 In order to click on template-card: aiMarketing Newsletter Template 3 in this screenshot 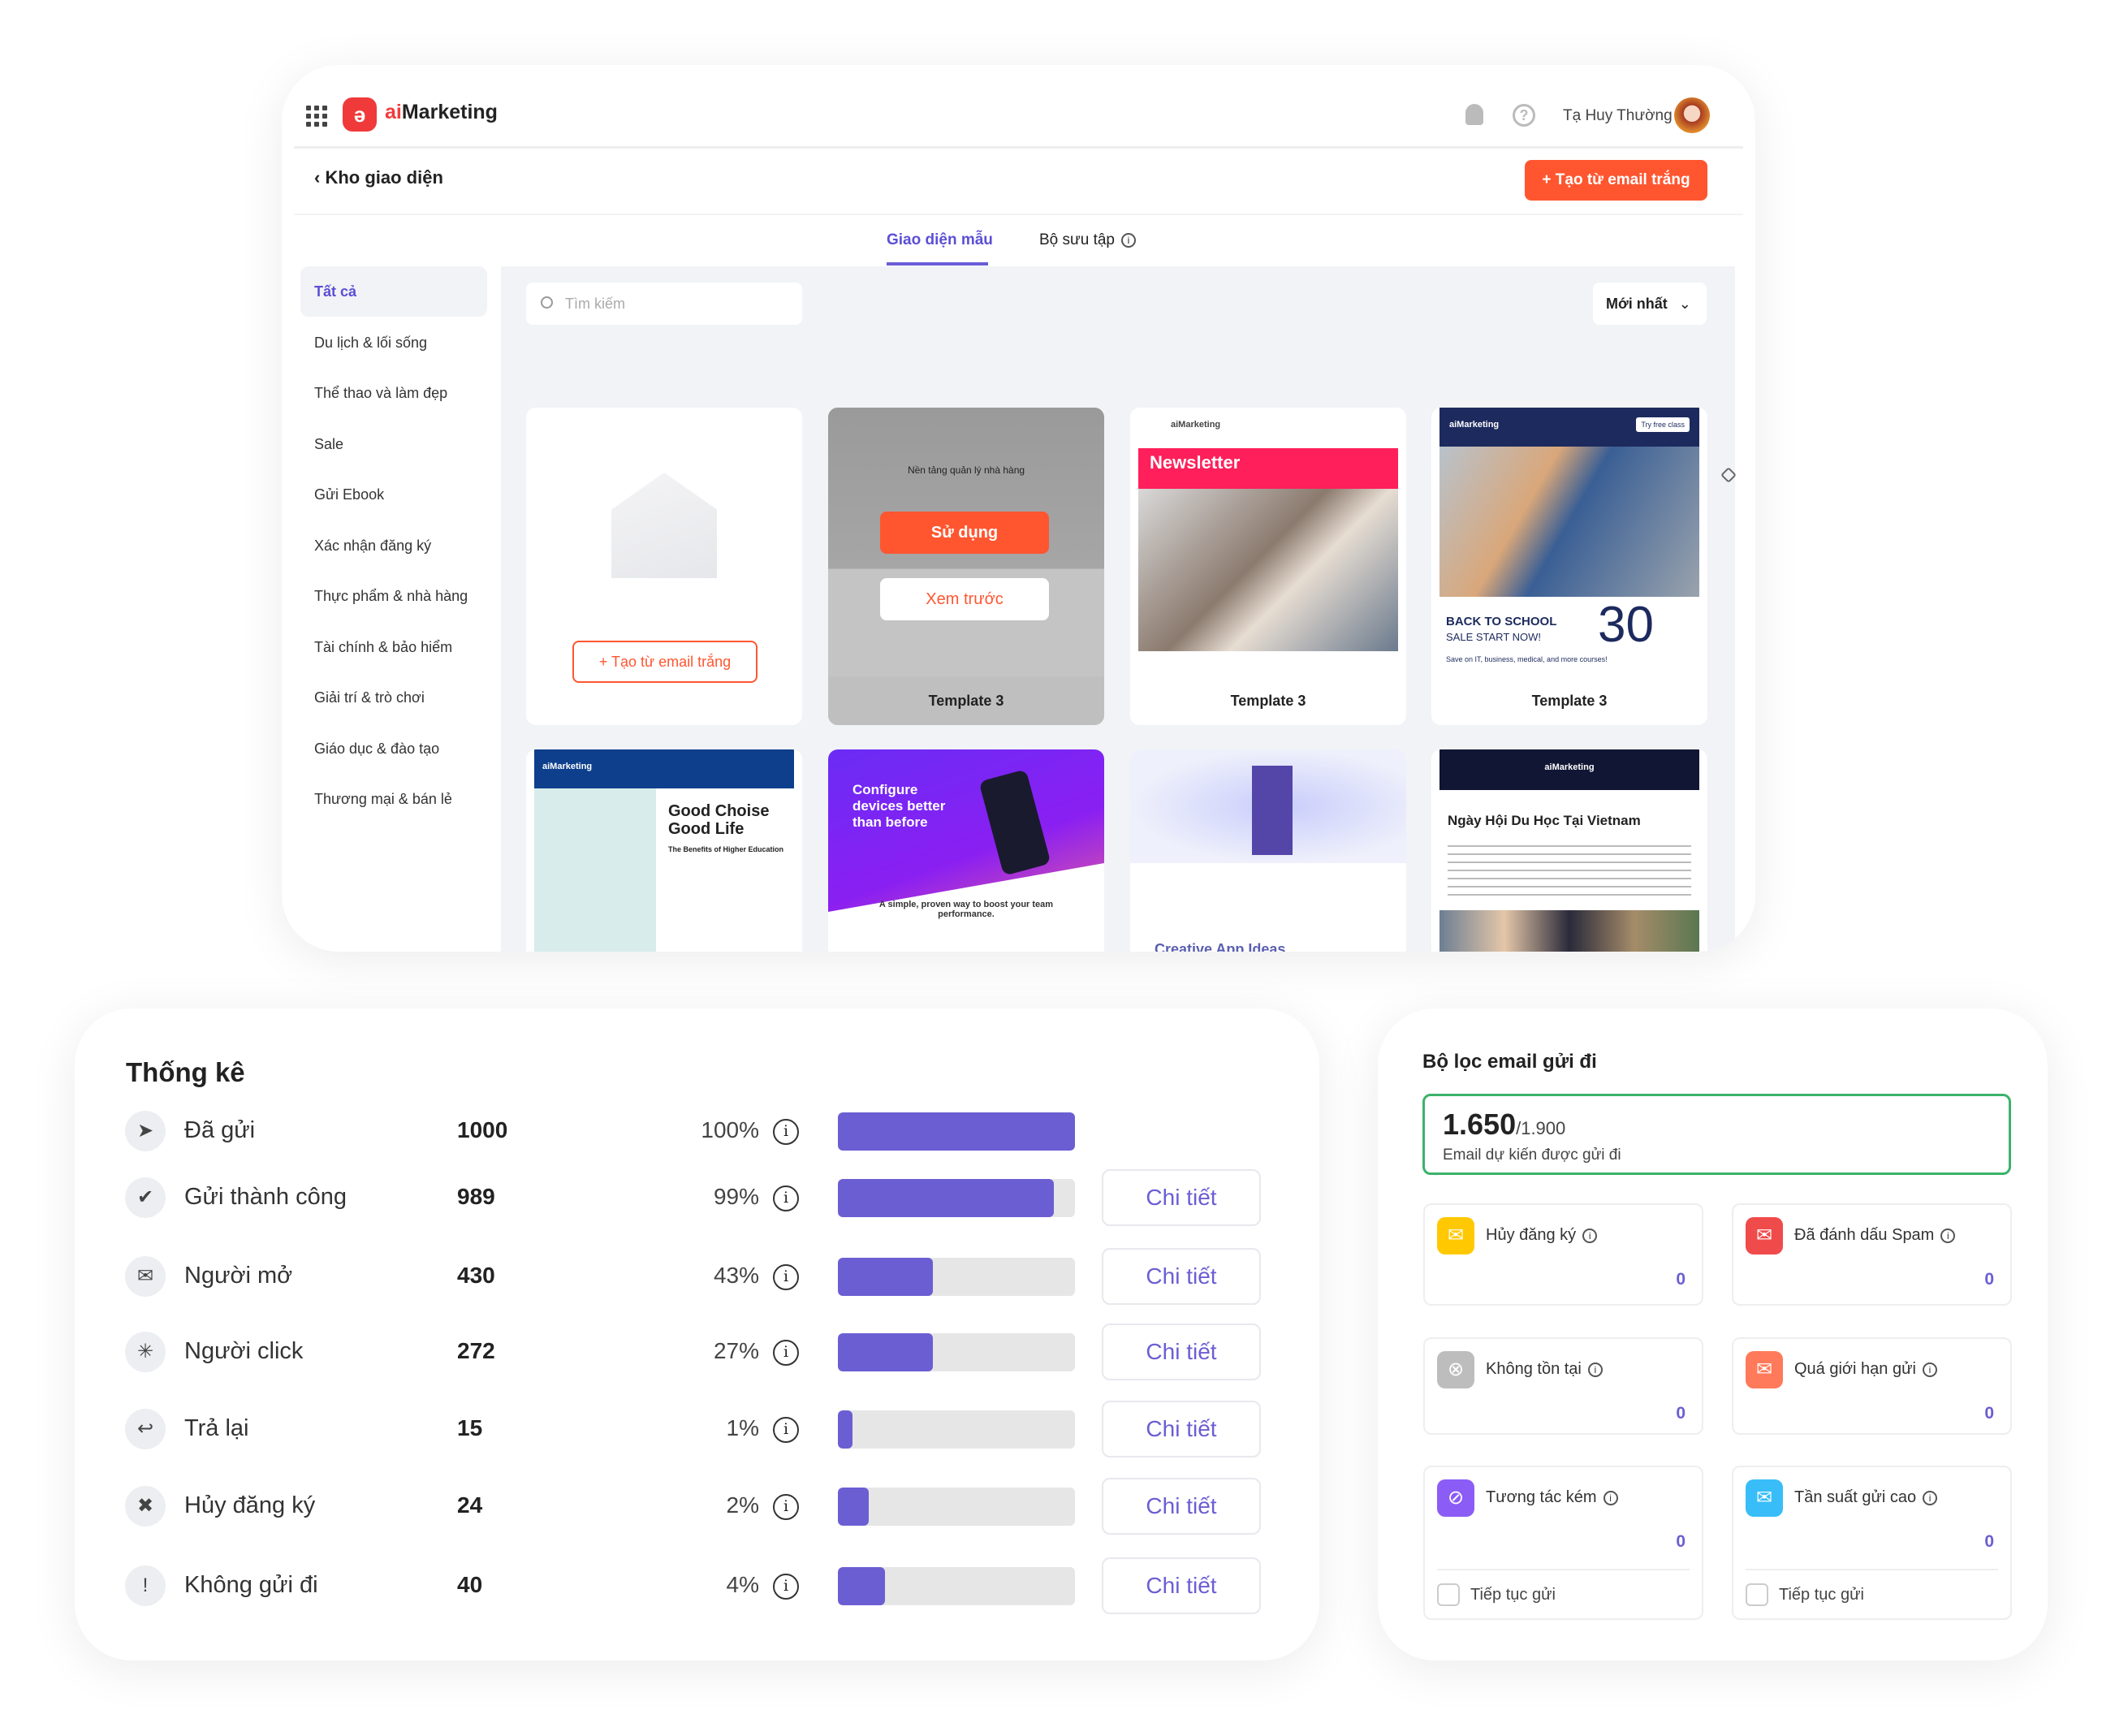, I will do `click(1268, 566)`.